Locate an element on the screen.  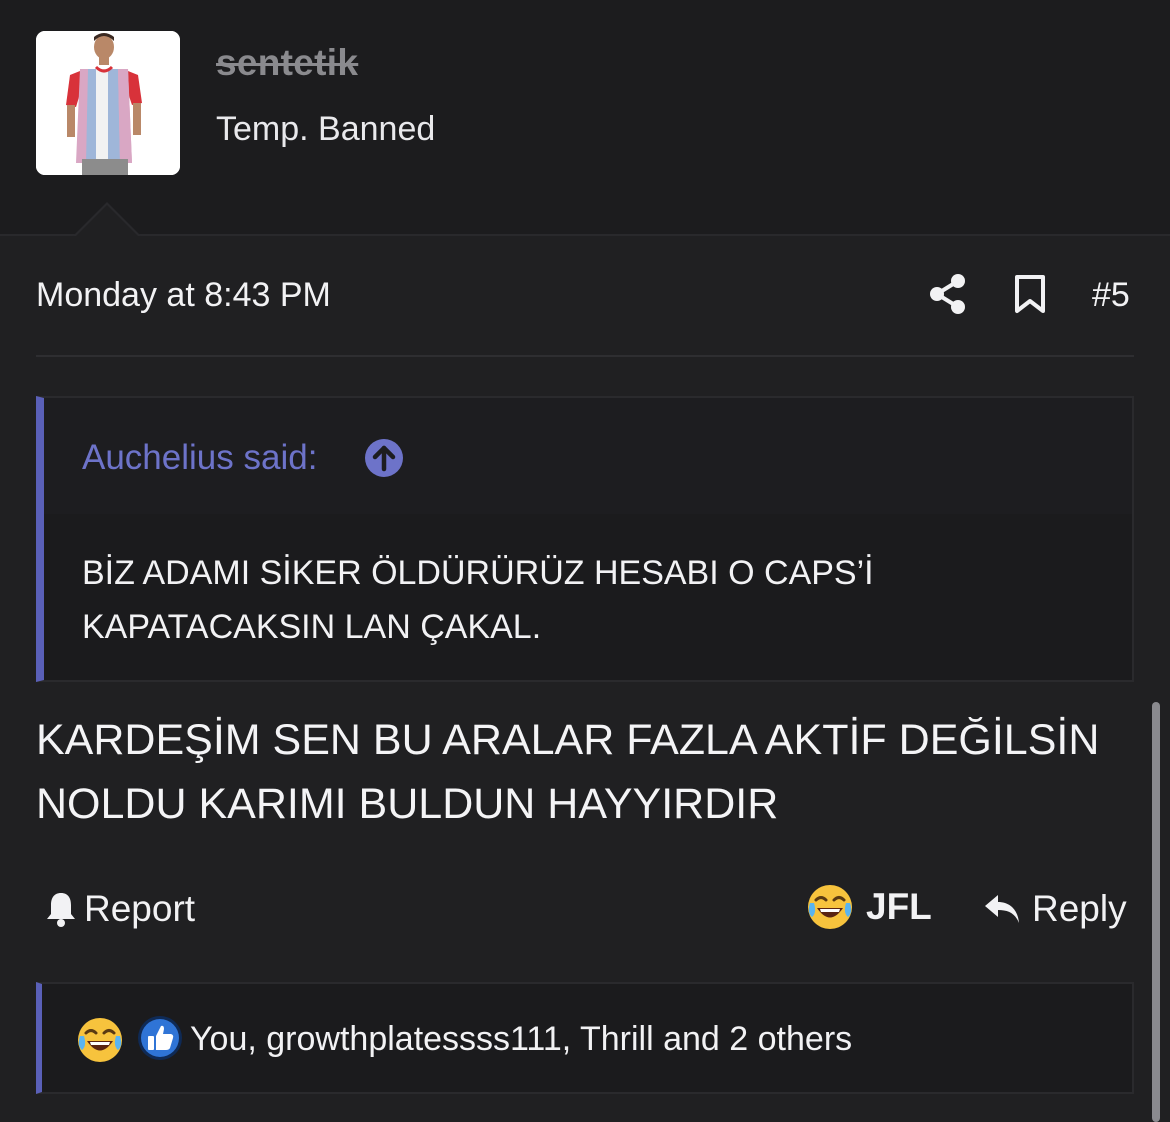
reply-icon is located at coordinates (1002, 909).